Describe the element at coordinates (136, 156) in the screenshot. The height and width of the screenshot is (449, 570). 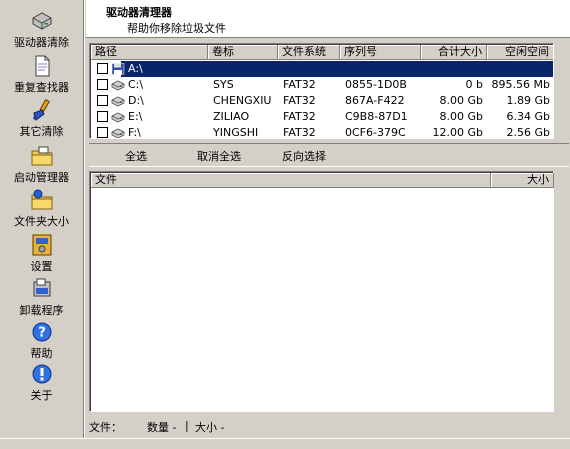
I see `select-all-button: 全选` at that location.